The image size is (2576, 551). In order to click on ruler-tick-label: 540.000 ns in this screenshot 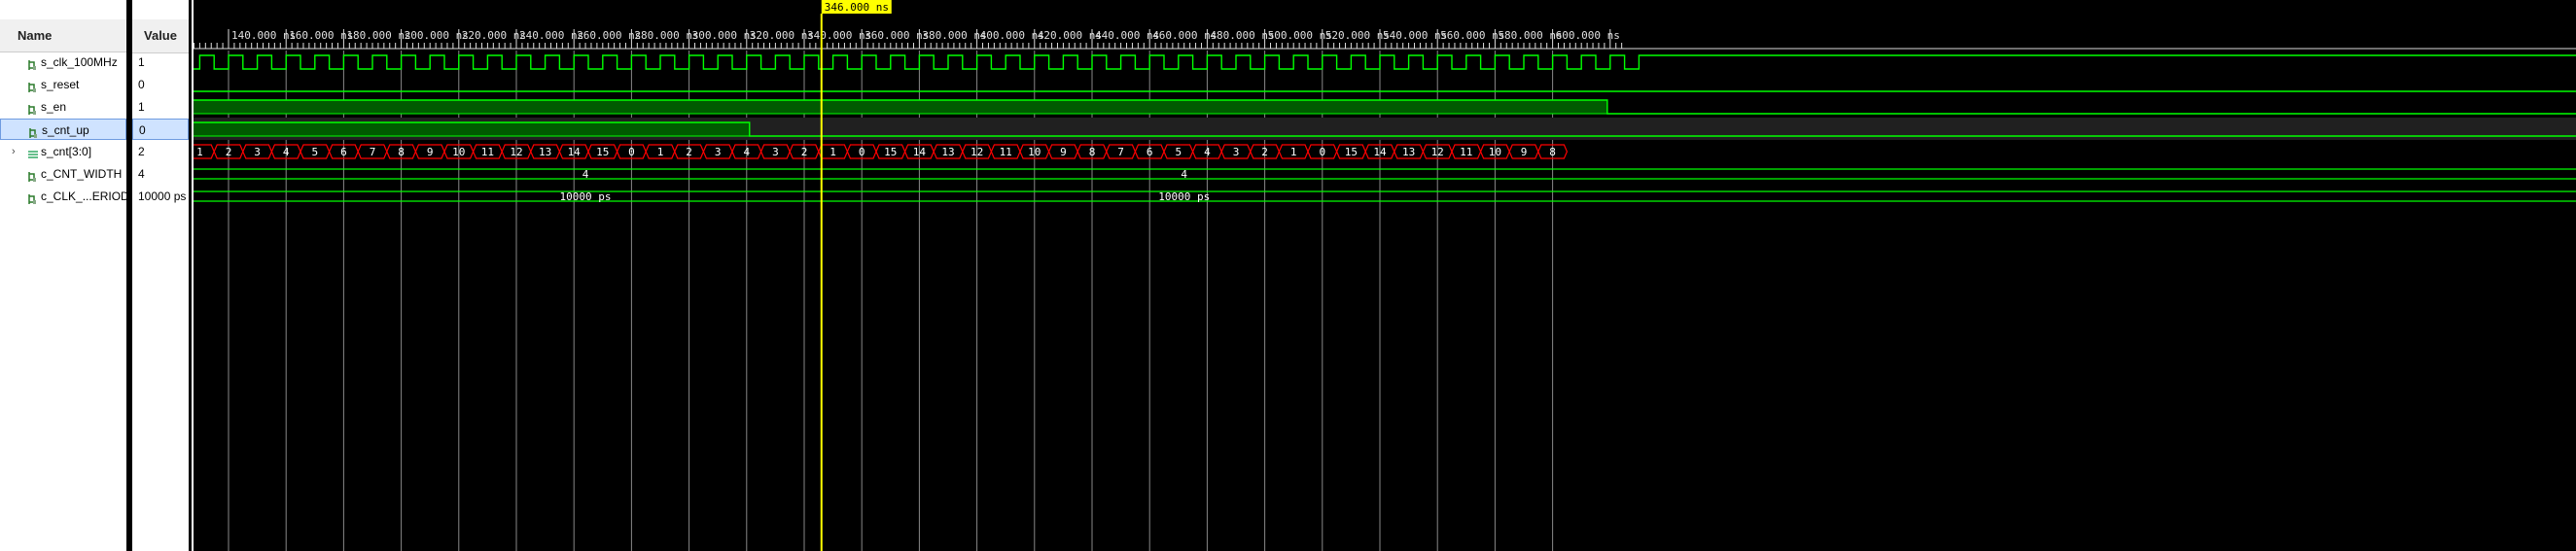, I will do `click(1415, 35)`.